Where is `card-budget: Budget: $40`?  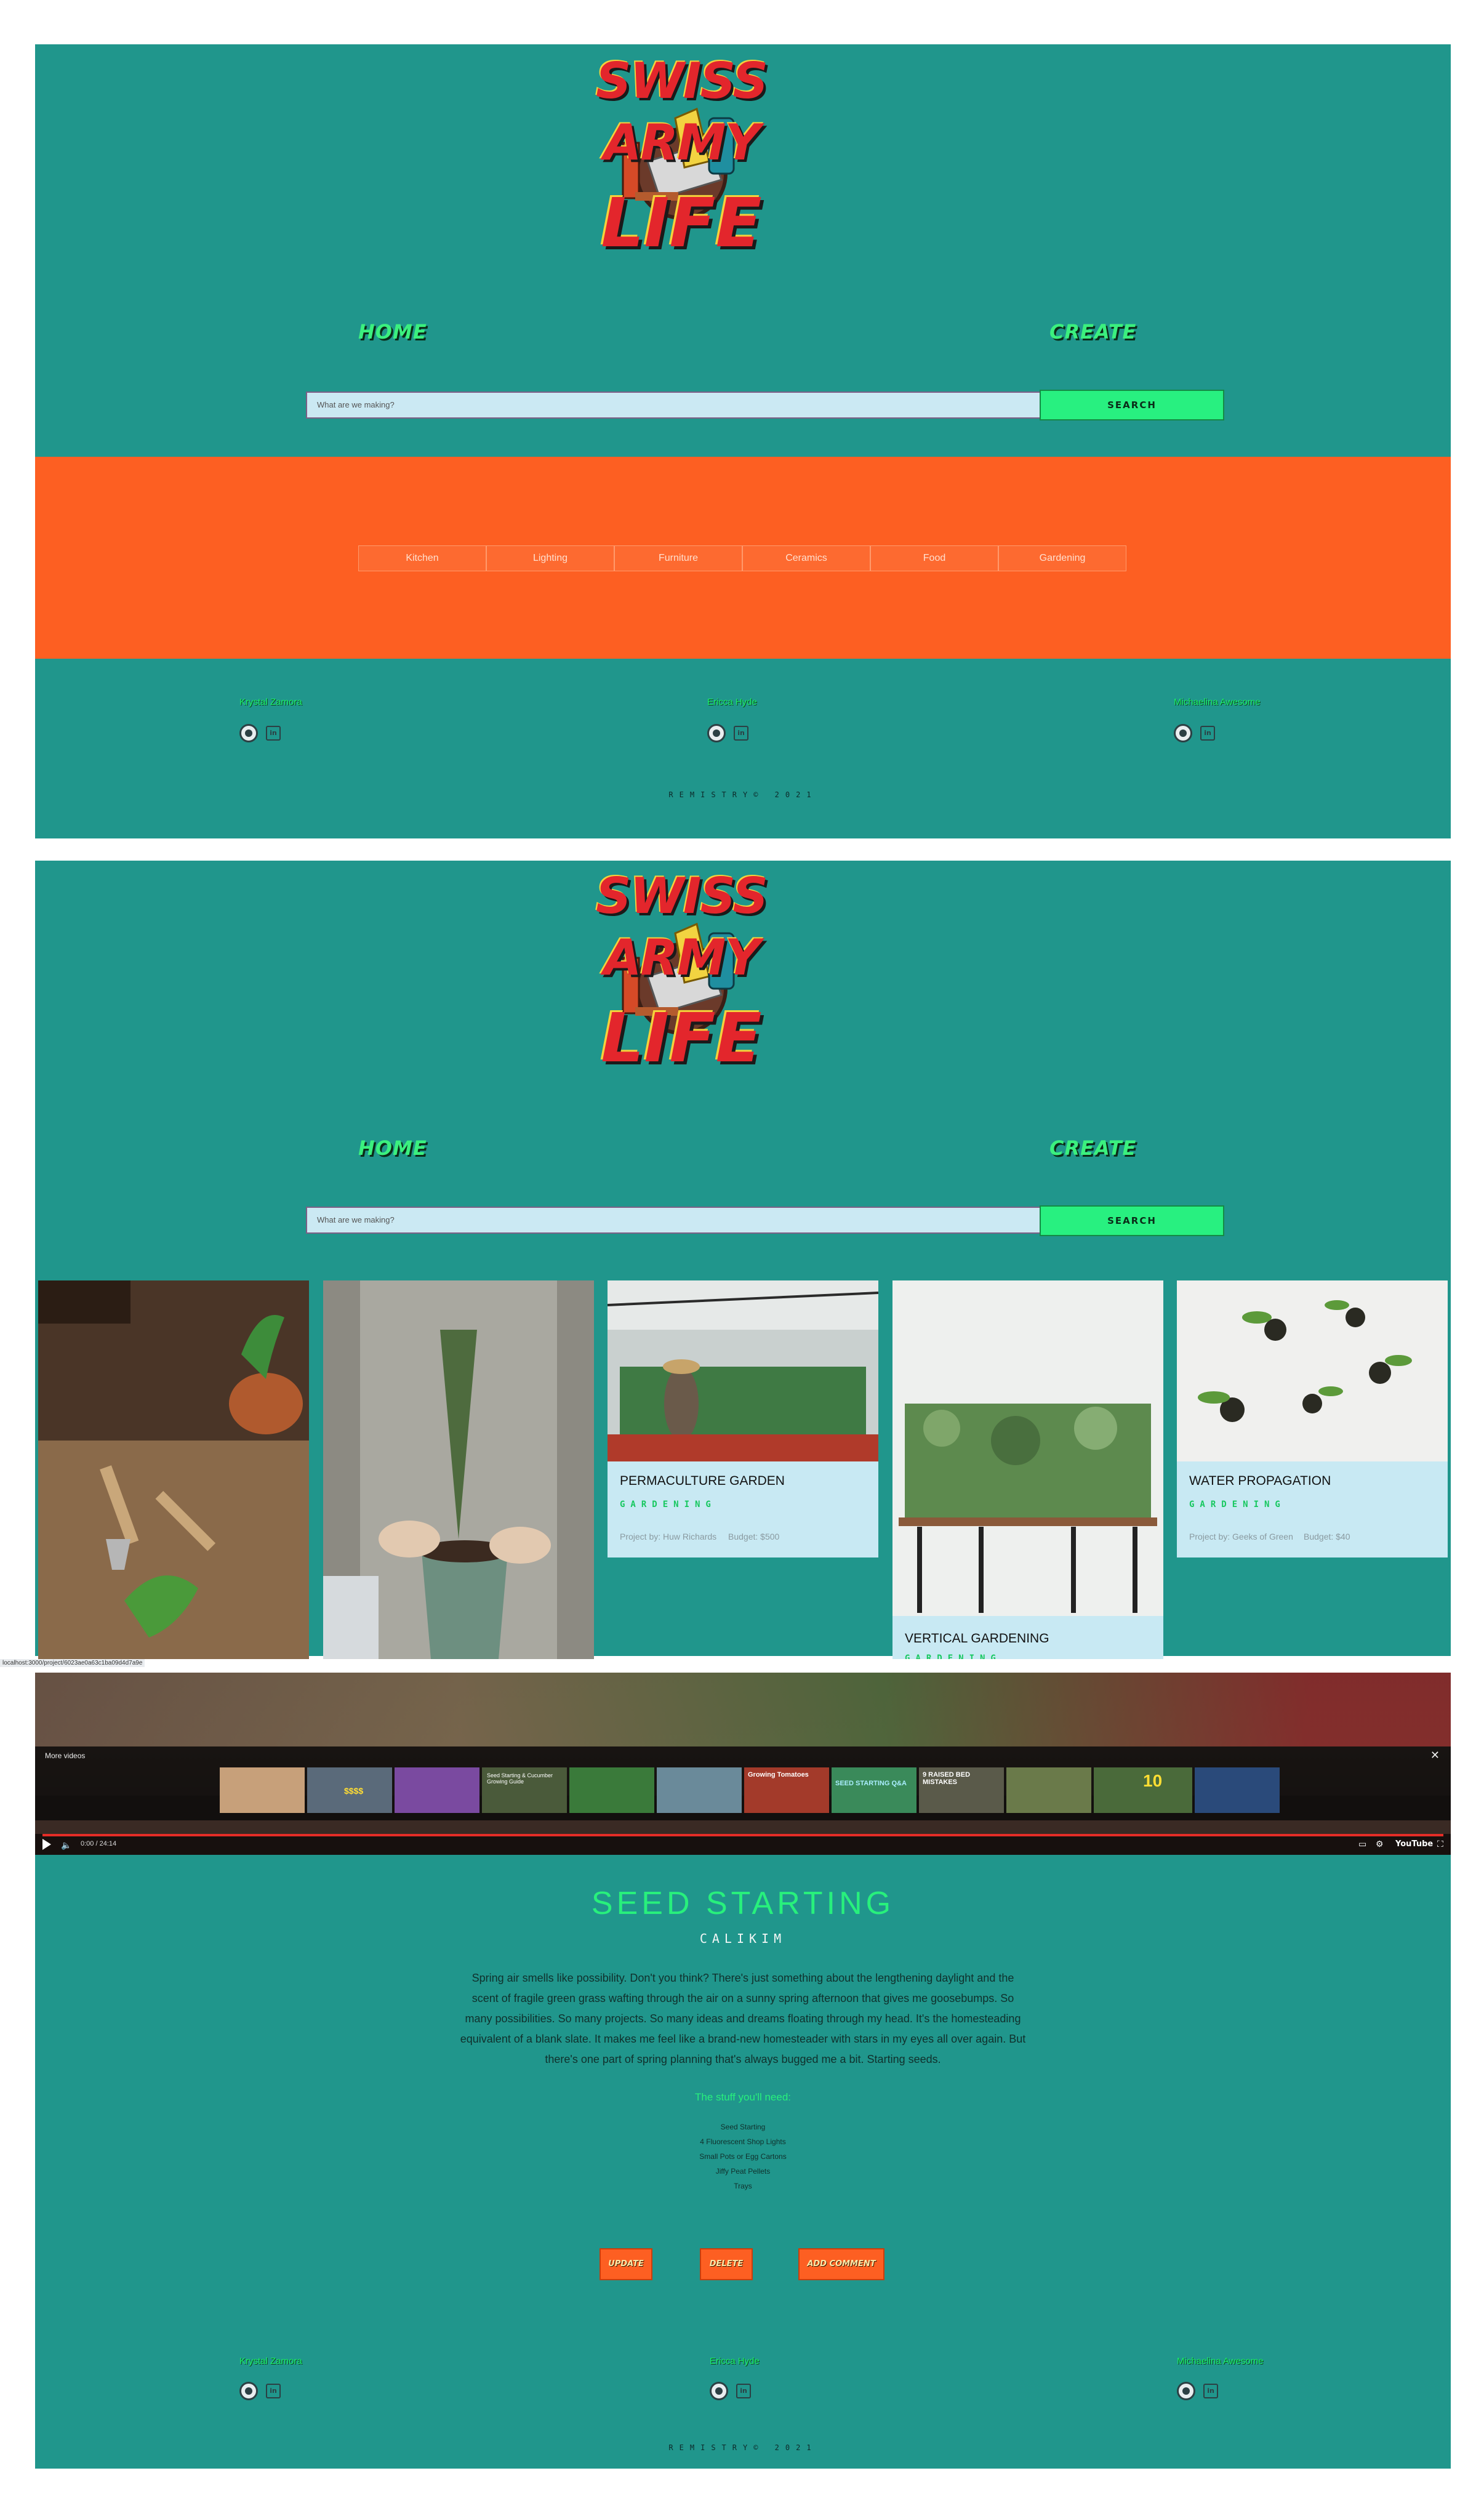
card-budget: Budget: $40 is located at coordinates (1327, 1536).